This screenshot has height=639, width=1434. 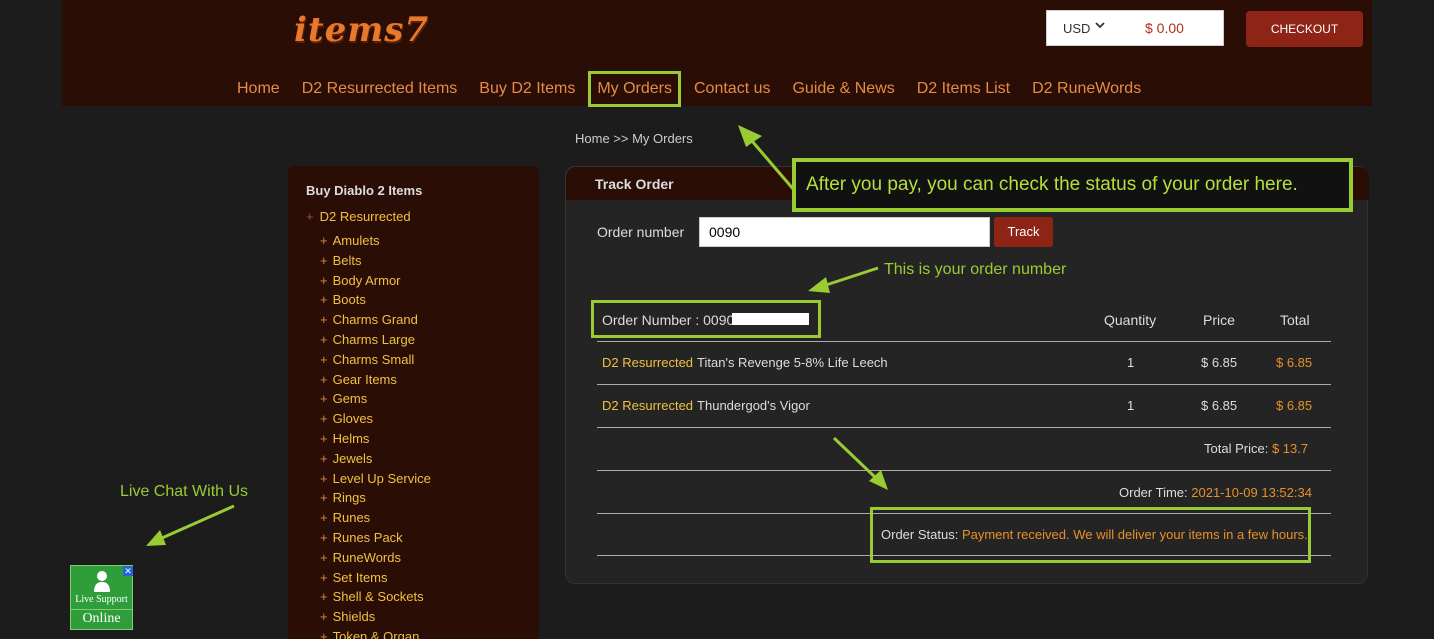 I want to click on chat-line-1: Live Support, so click(x=101, y=599).